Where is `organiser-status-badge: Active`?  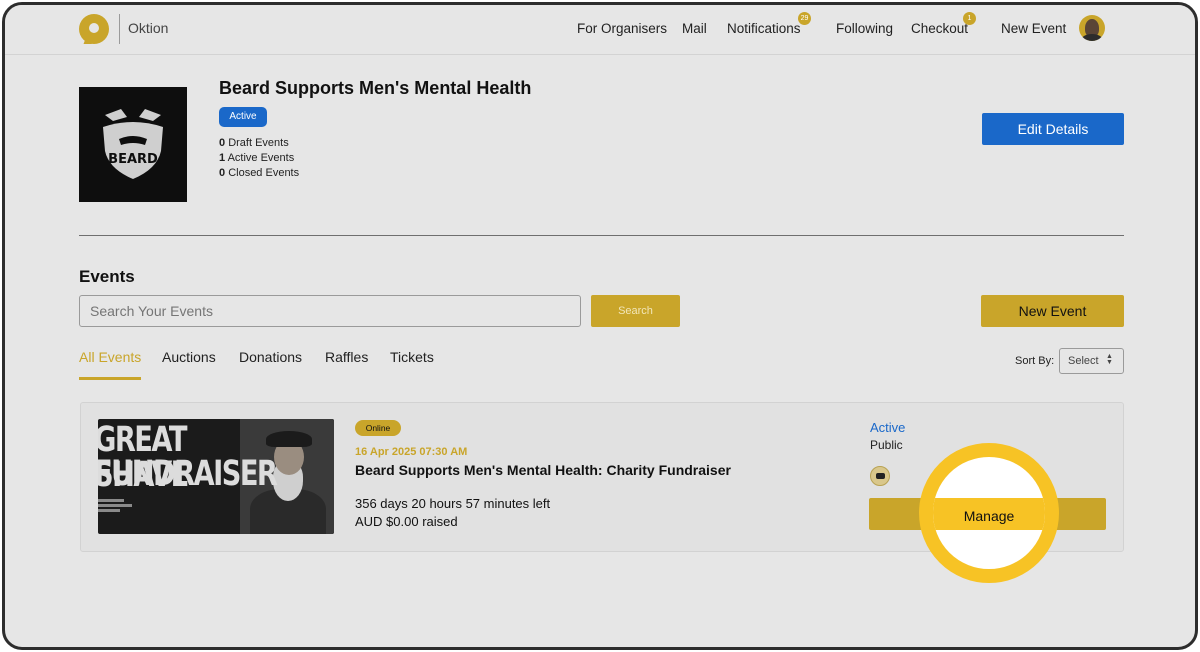
organiser-status-badge: Active is located at coordinates (243, 117).